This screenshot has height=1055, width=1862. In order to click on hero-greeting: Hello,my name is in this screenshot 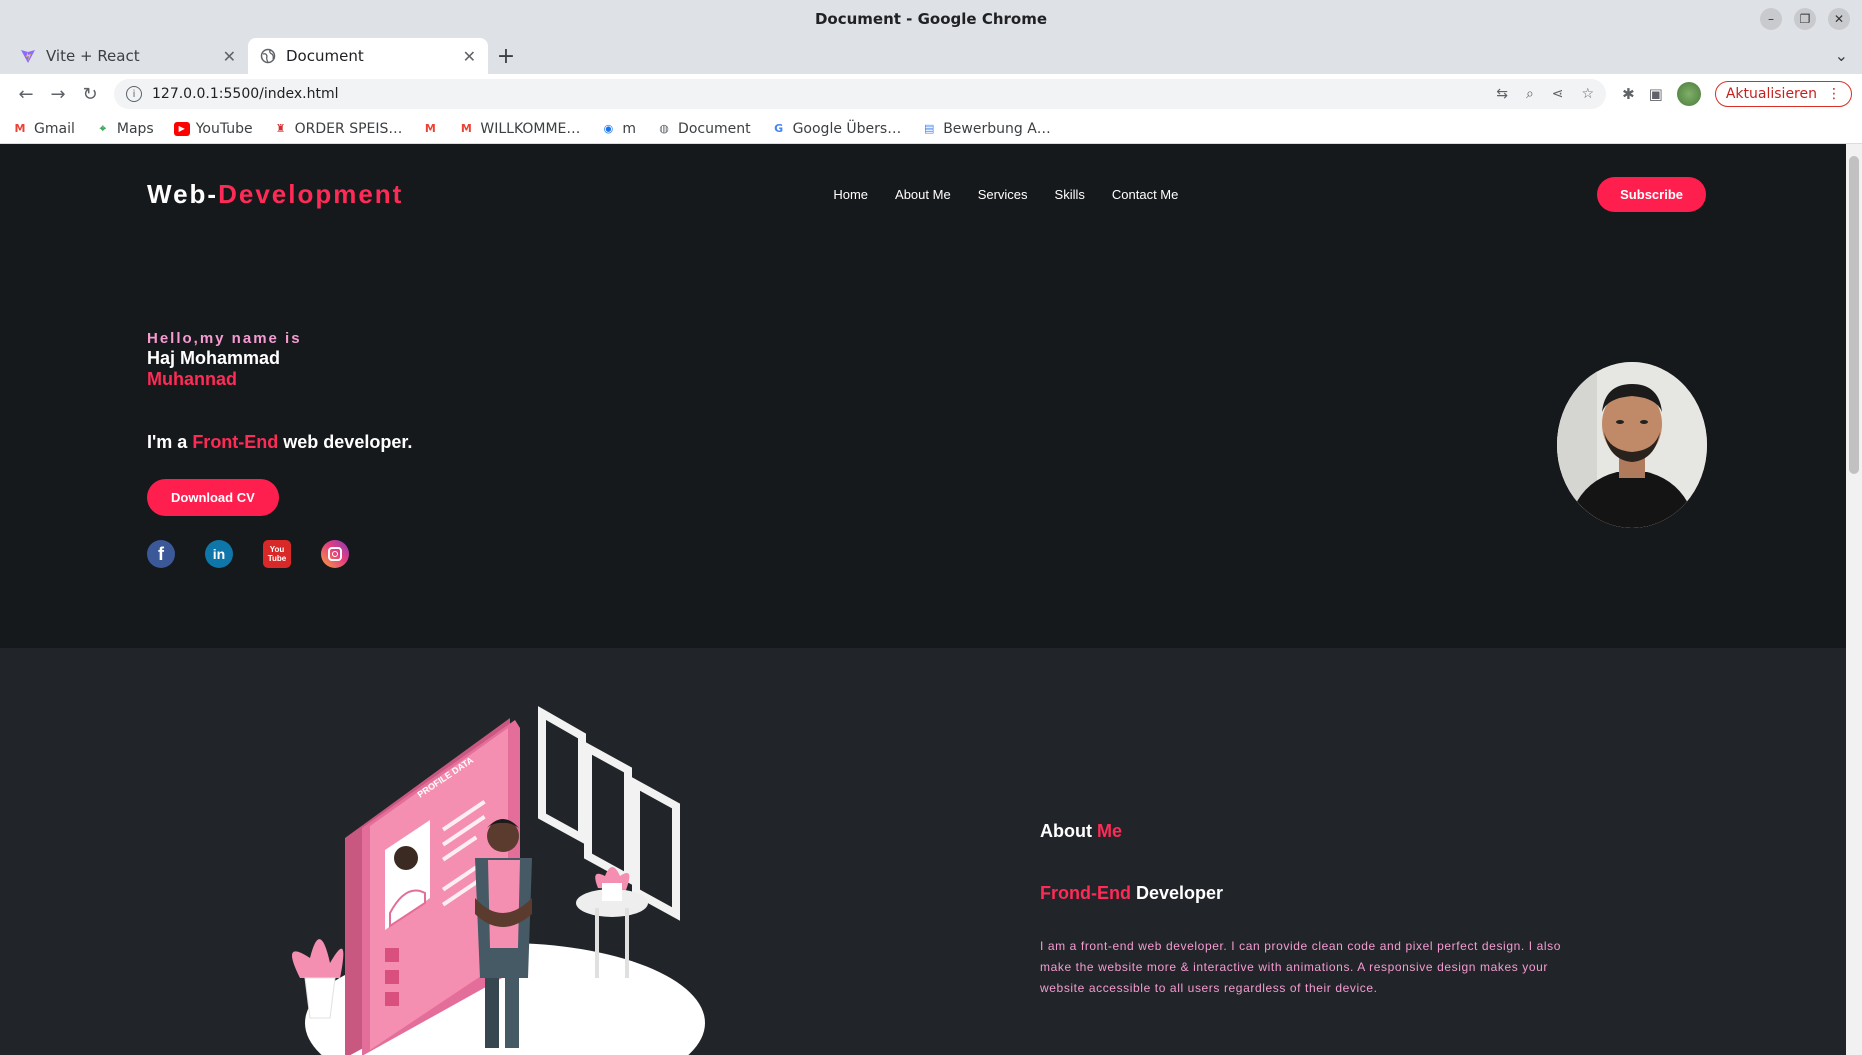, I will do `click(224, 338)`.